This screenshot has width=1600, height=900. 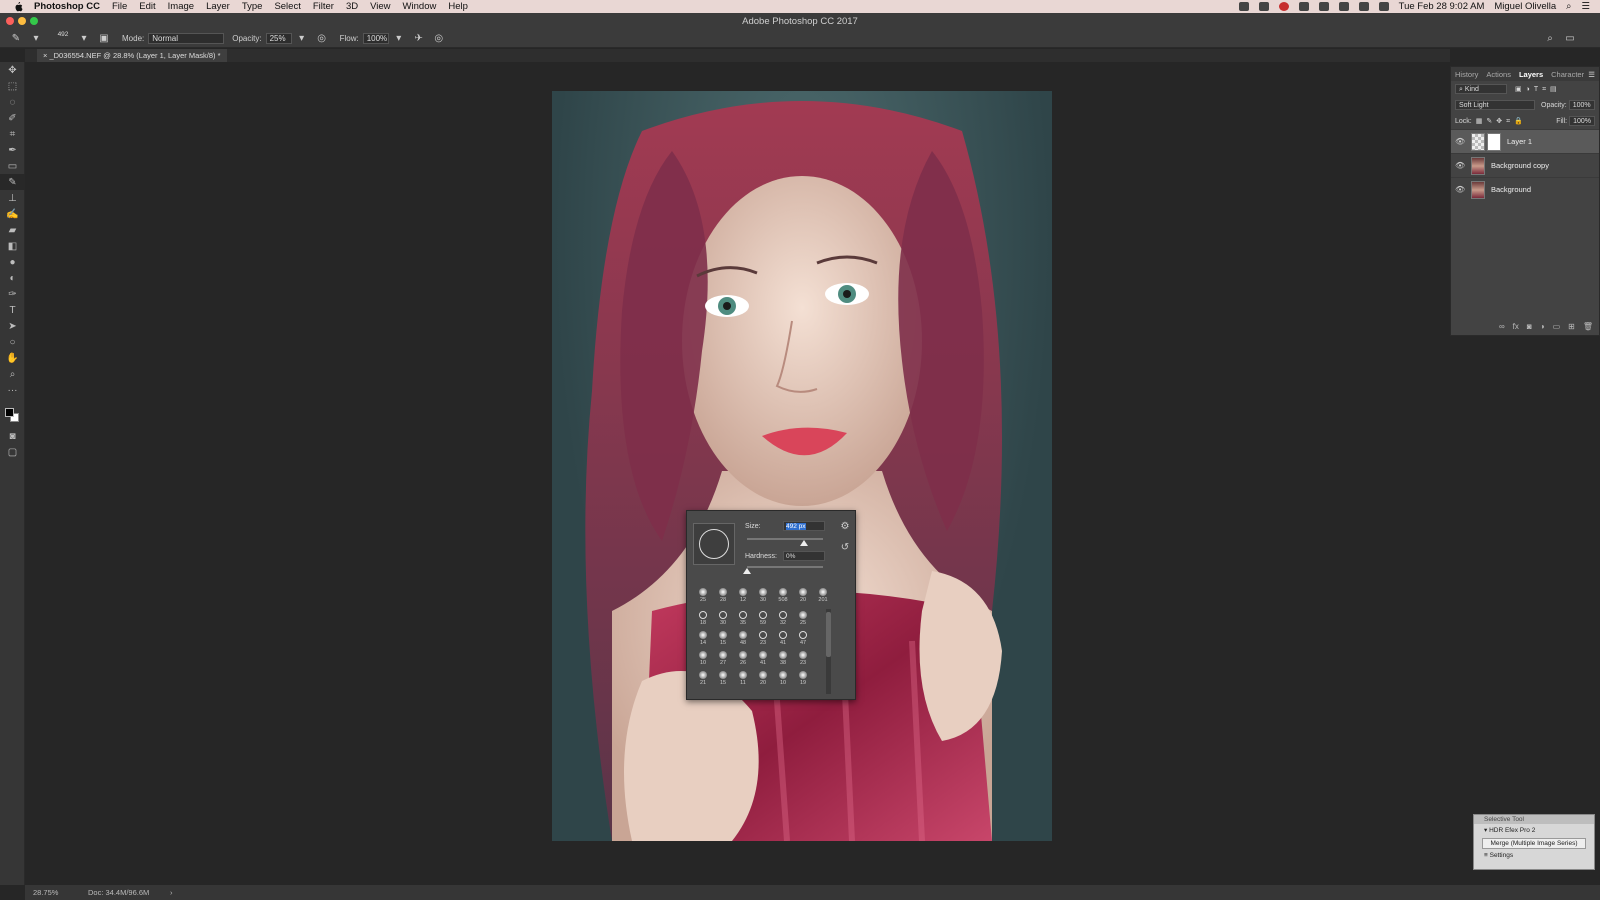 I want to click on history-brush-tool: ✍, so click(x=12, y=214).